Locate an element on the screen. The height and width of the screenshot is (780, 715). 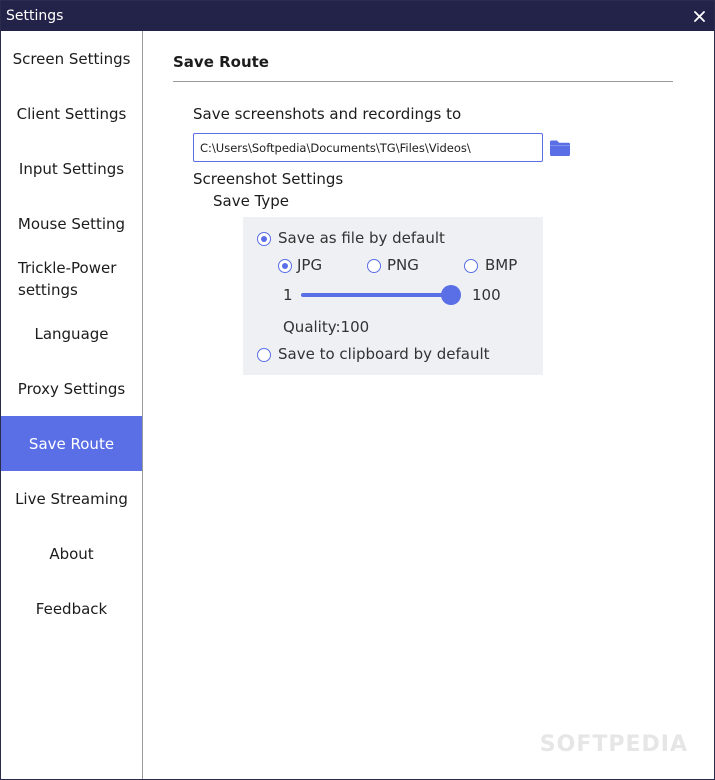
format-bmp-radio is located at coordinates (471, 266).